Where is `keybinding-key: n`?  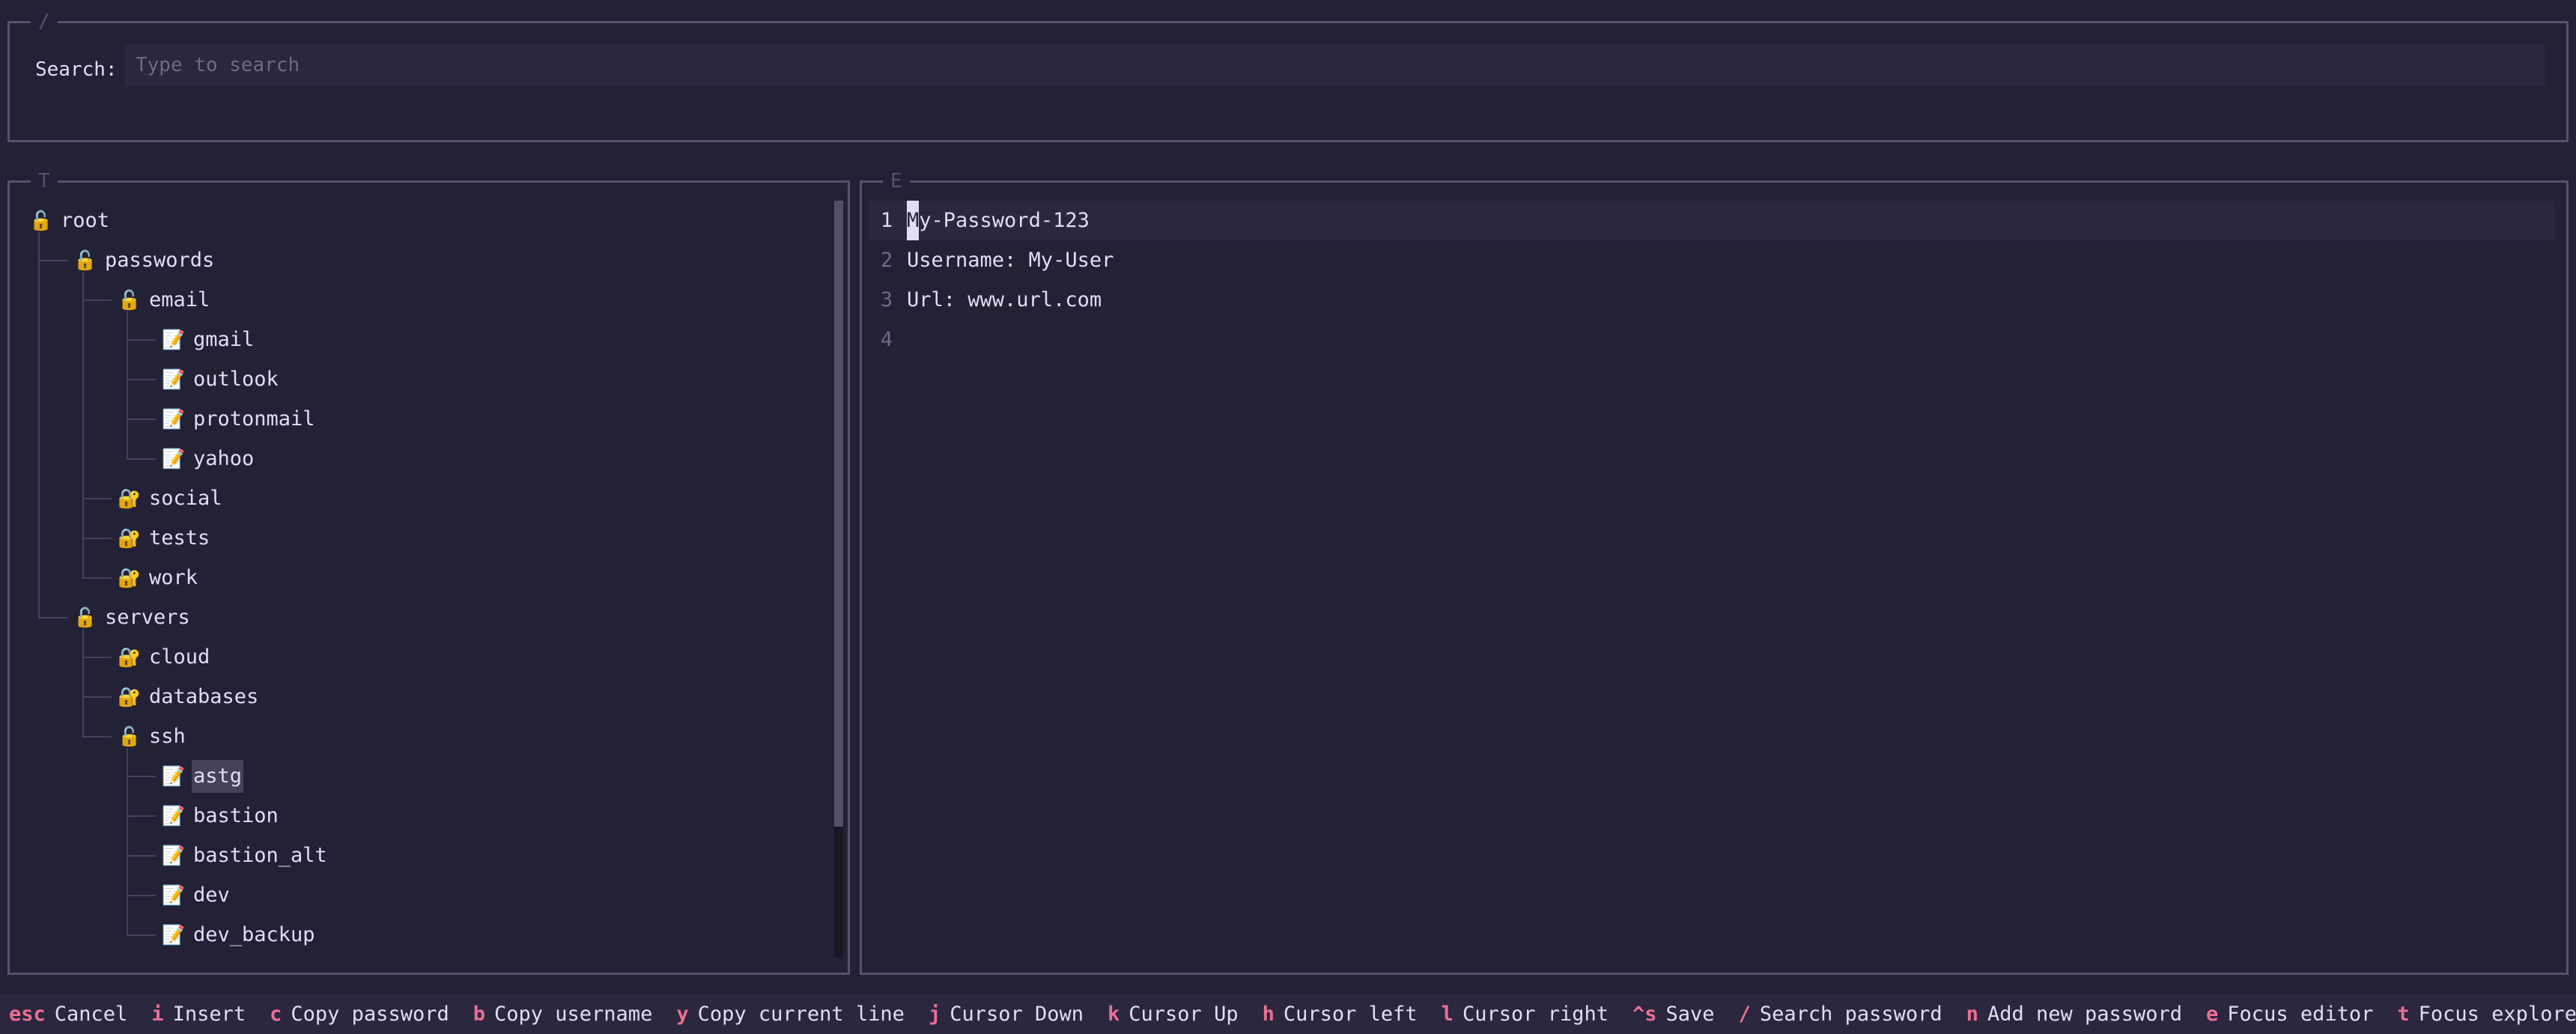 keybinding-key: n is located at coordinates (1972, 1014).